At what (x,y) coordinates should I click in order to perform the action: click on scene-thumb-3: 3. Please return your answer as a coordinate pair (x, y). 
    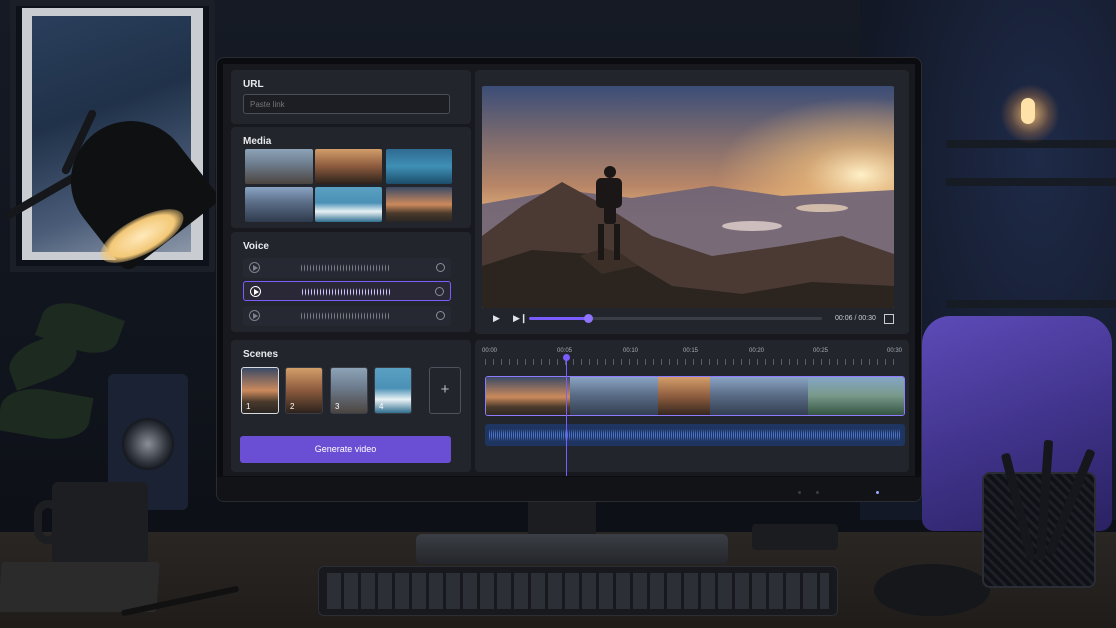
    Looking at the image, I should click on (349, 390).